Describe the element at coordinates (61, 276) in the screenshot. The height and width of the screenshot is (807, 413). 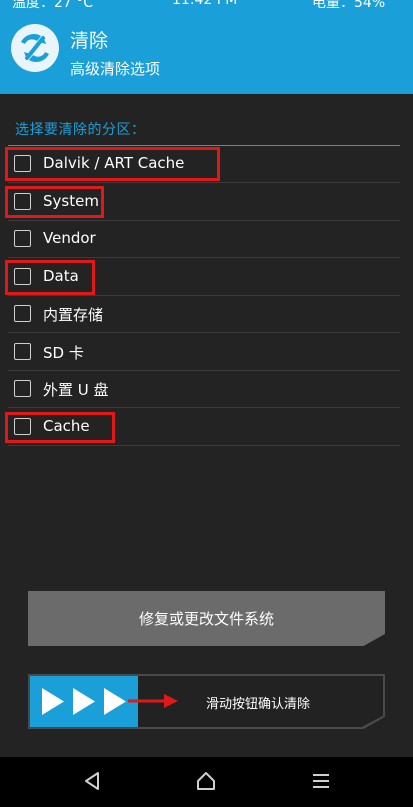
I see `partition-label: Data` at that location.